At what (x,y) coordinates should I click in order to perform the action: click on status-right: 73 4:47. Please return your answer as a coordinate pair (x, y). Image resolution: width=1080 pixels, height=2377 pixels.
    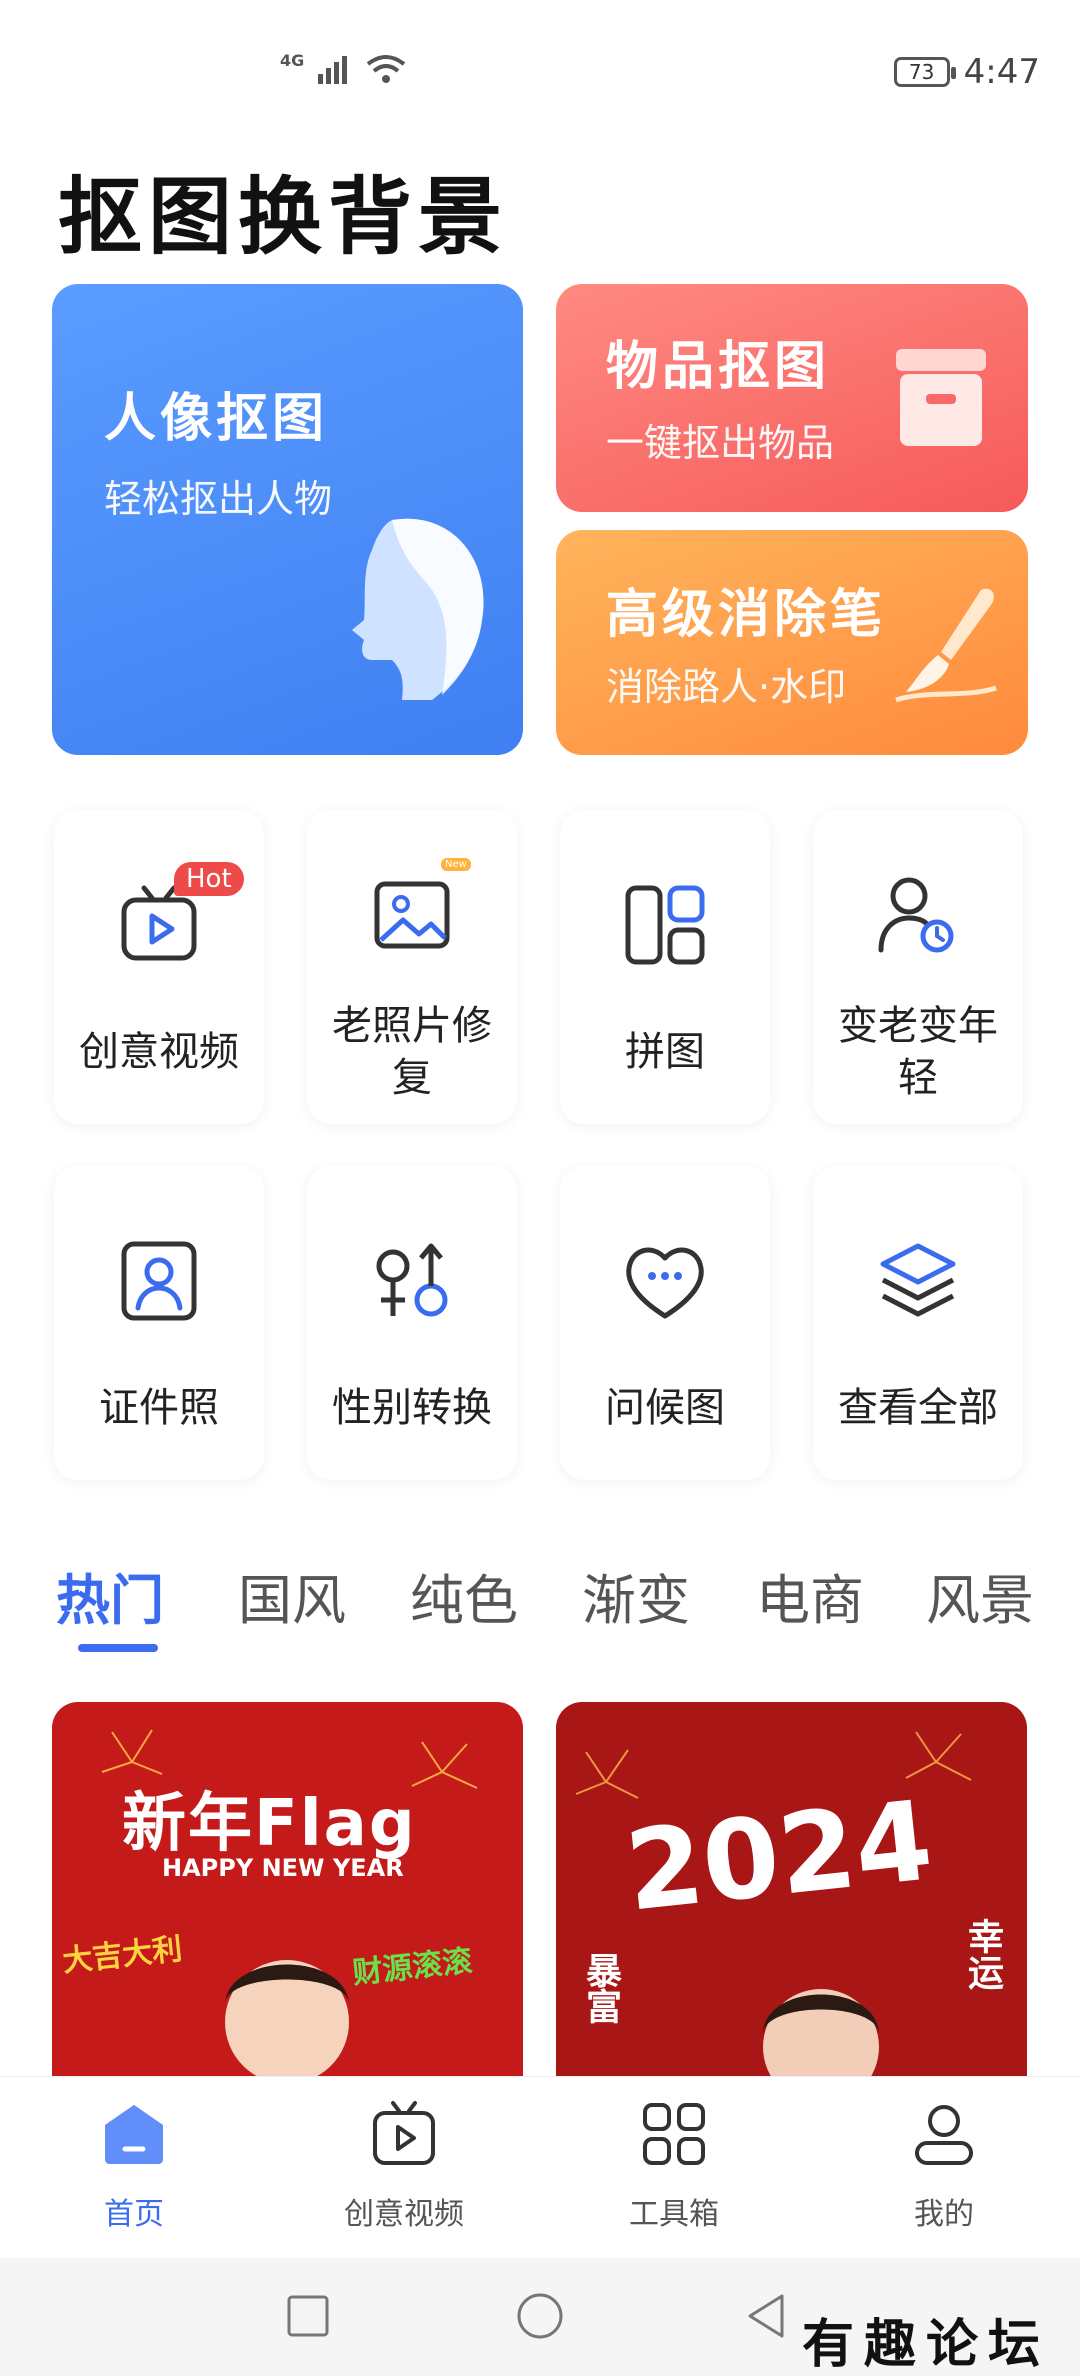
    Looking at the image, I should click on (966, 72).